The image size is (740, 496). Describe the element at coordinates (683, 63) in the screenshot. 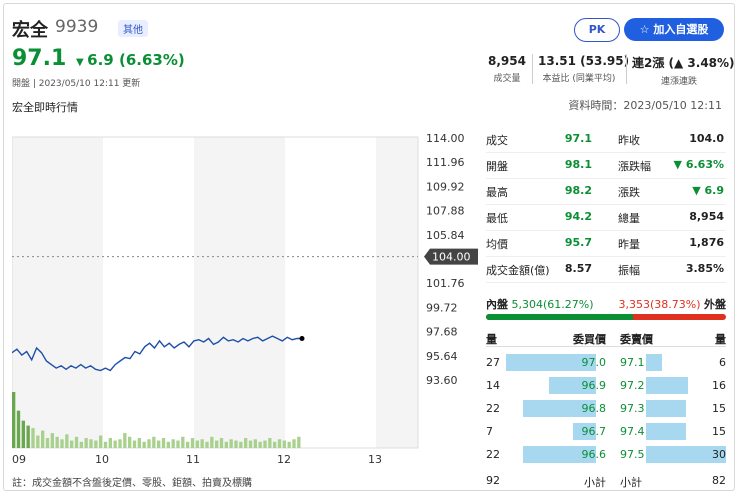

I see `stat-value: 連2漲 (▲ 3.48%)` at that location.